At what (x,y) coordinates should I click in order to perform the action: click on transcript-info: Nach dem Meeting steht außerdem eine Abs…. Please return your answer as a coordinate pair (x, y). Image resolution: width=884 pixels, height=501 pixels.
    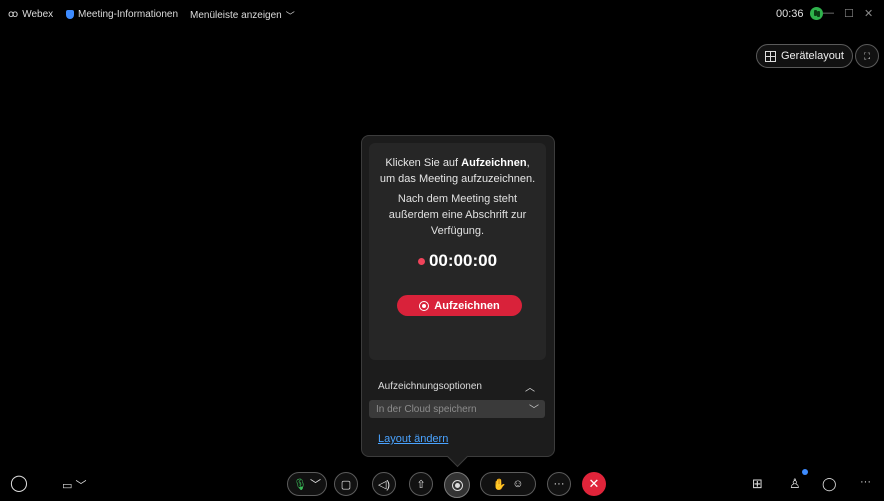
    Looking at the image, I should click on (457, 215).